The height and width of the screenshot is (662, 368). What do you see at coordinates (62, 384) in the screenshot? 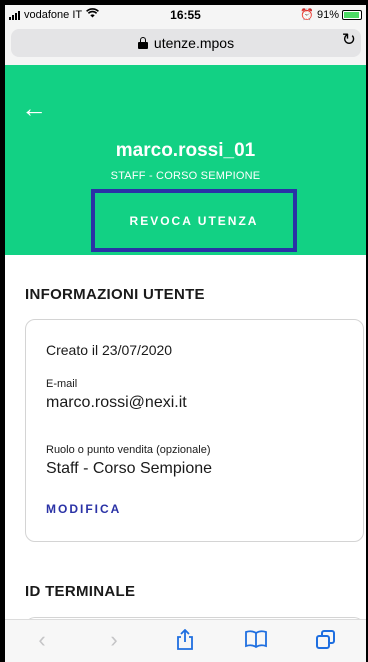
I see `email-label: E-mail` at bounding box center [62, 384].